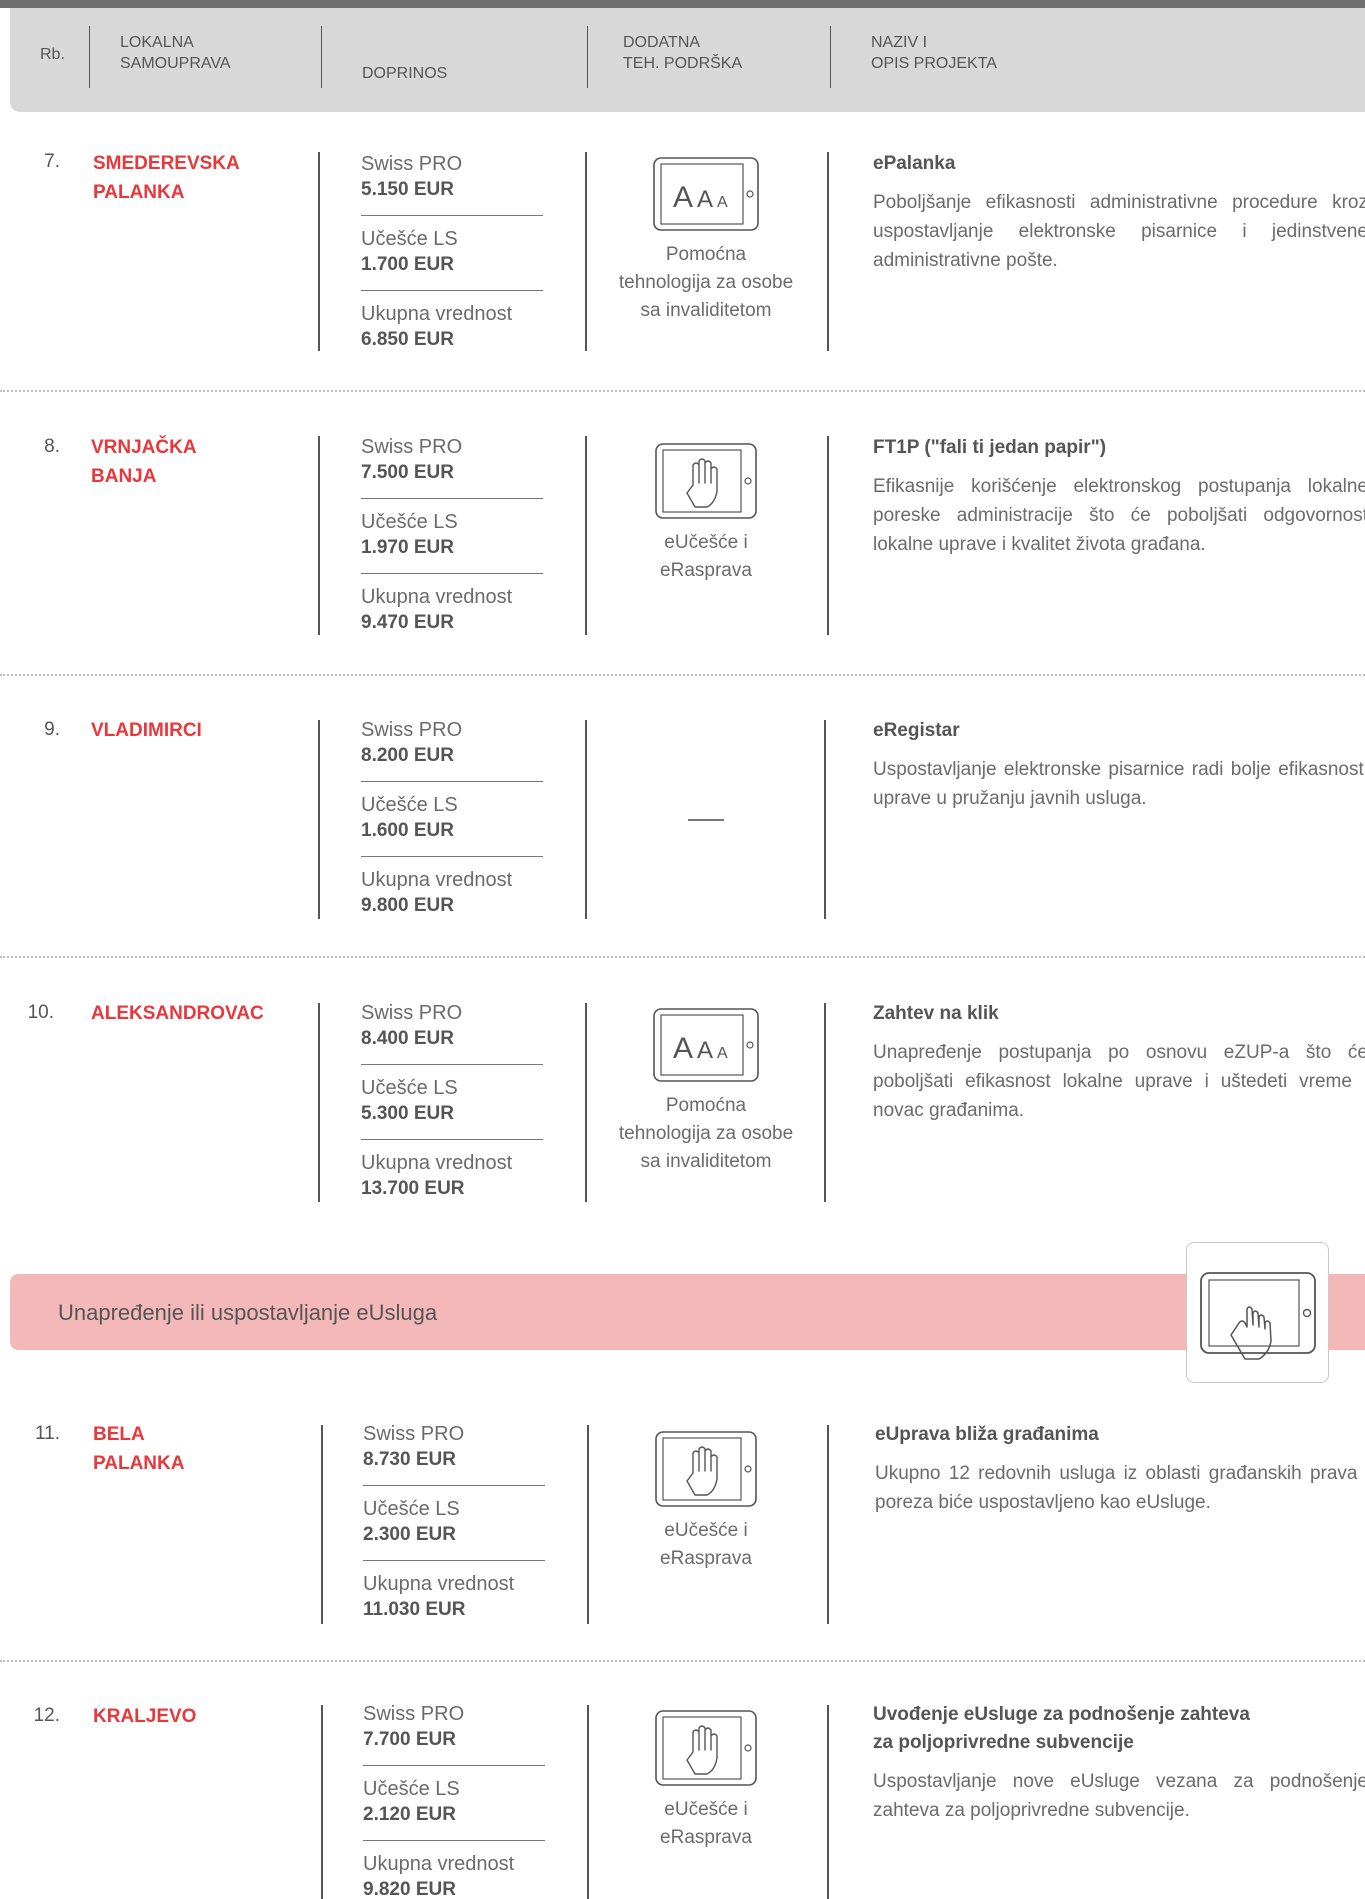 The width and height of the screenshot is (1365, 1899). Describe the element at coordinates (52, 446) in the screenshot. I see `row-number: 8.` at that location.